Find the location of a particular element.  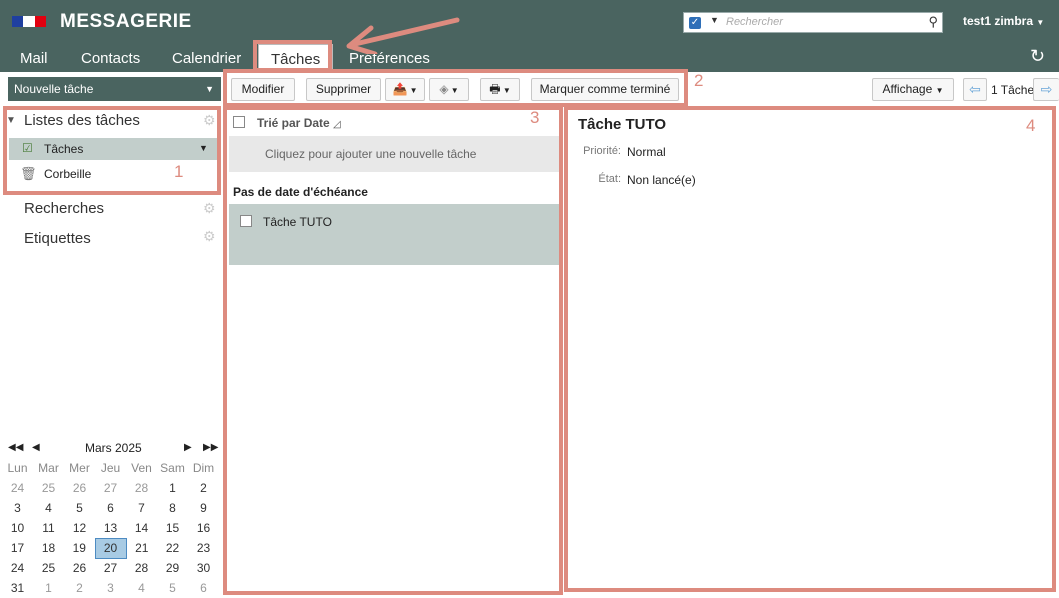

weekday-header: Mar is located at coordinates (48, 468).